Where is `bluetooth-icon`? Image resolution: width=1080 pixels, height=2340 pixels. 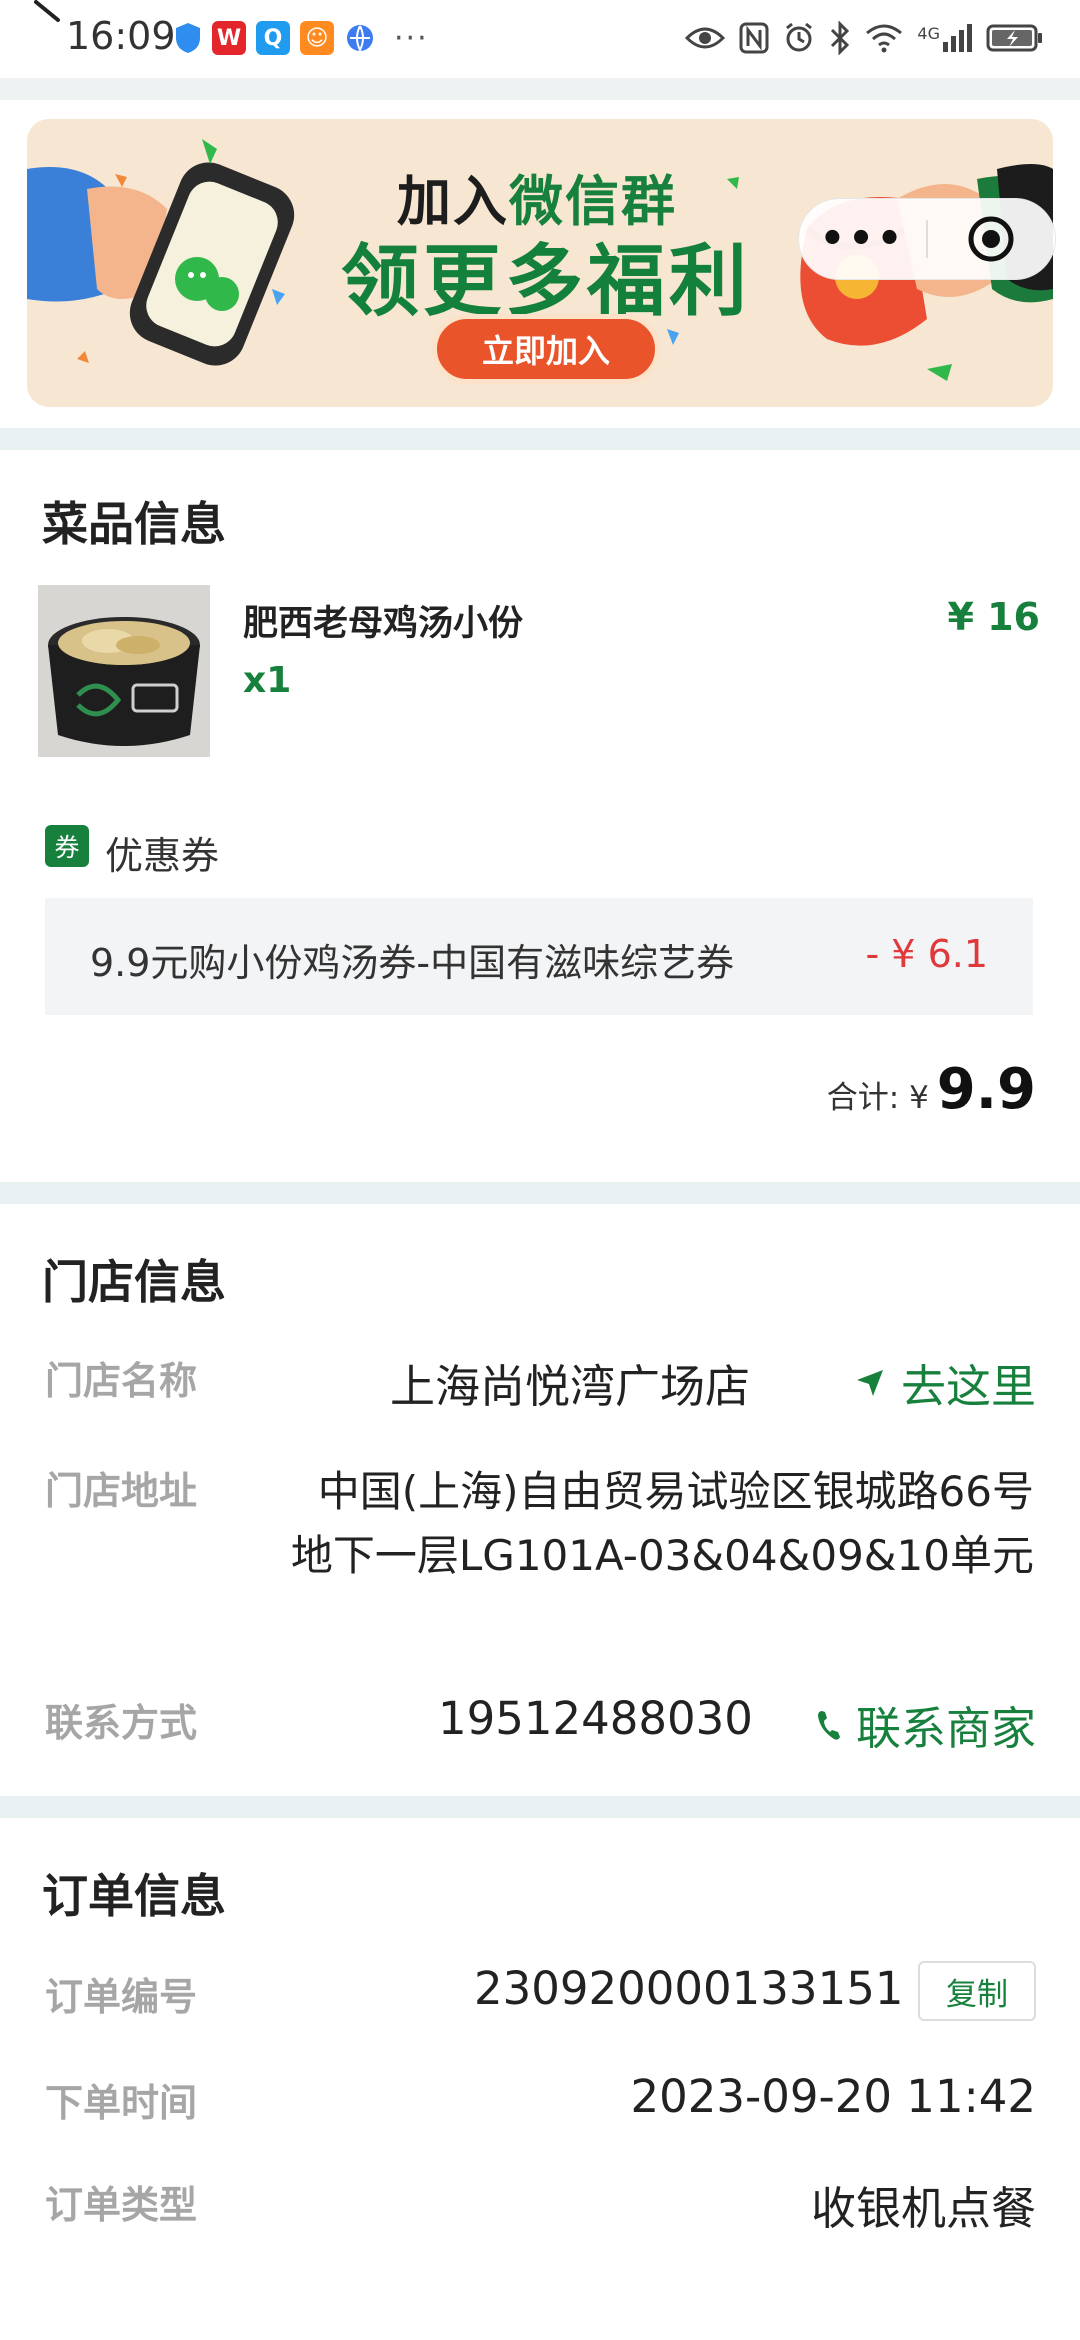
bluetooth-icon is located at coordinates (840, 38).